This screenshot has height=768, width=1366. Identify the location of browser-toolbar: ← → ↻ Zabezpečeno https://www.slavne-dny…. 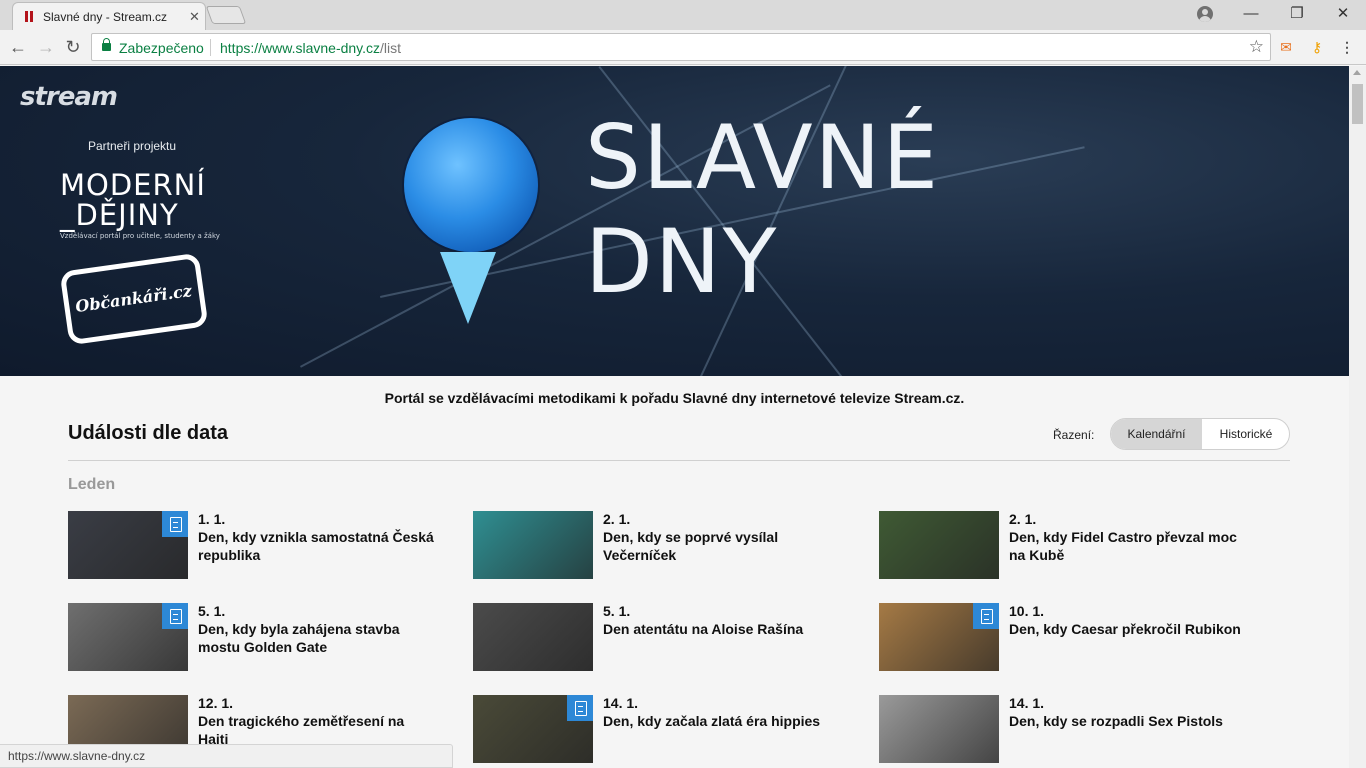
(683, 47).